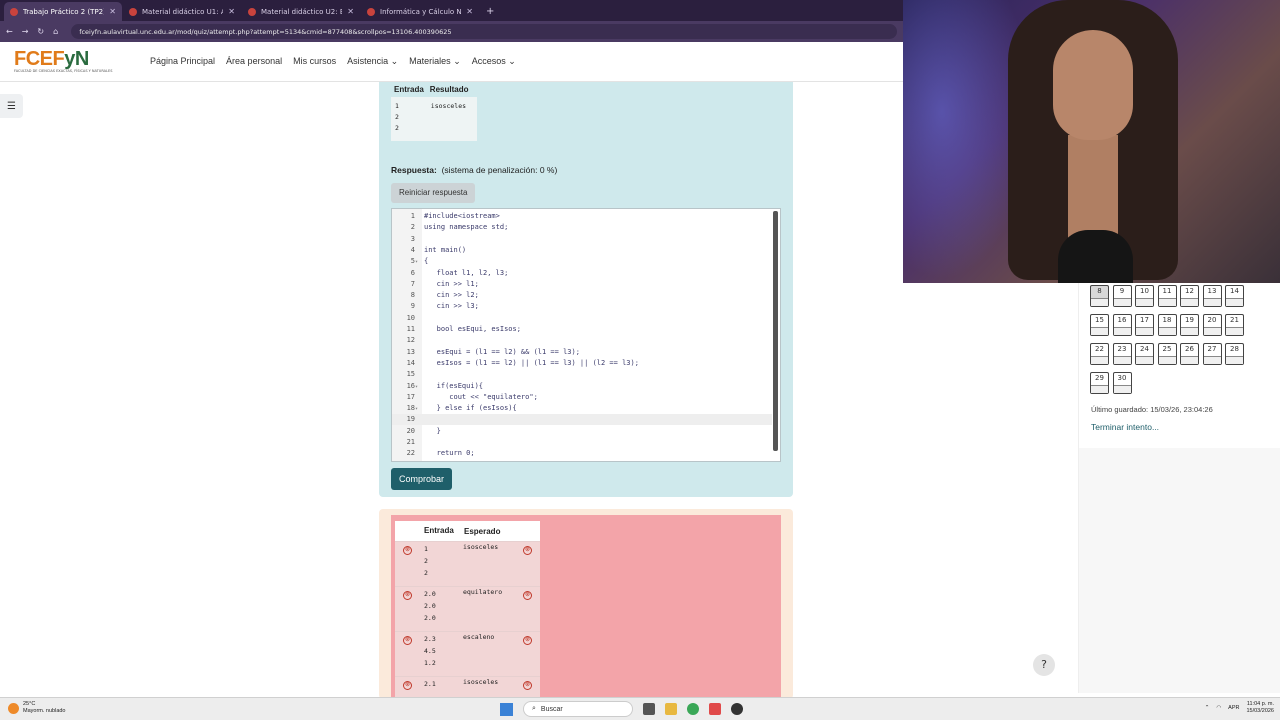 Image resolution: width=1280 pixels, height=720 pixels. I want to click on result-expected: isosceles, so click(487, 564).